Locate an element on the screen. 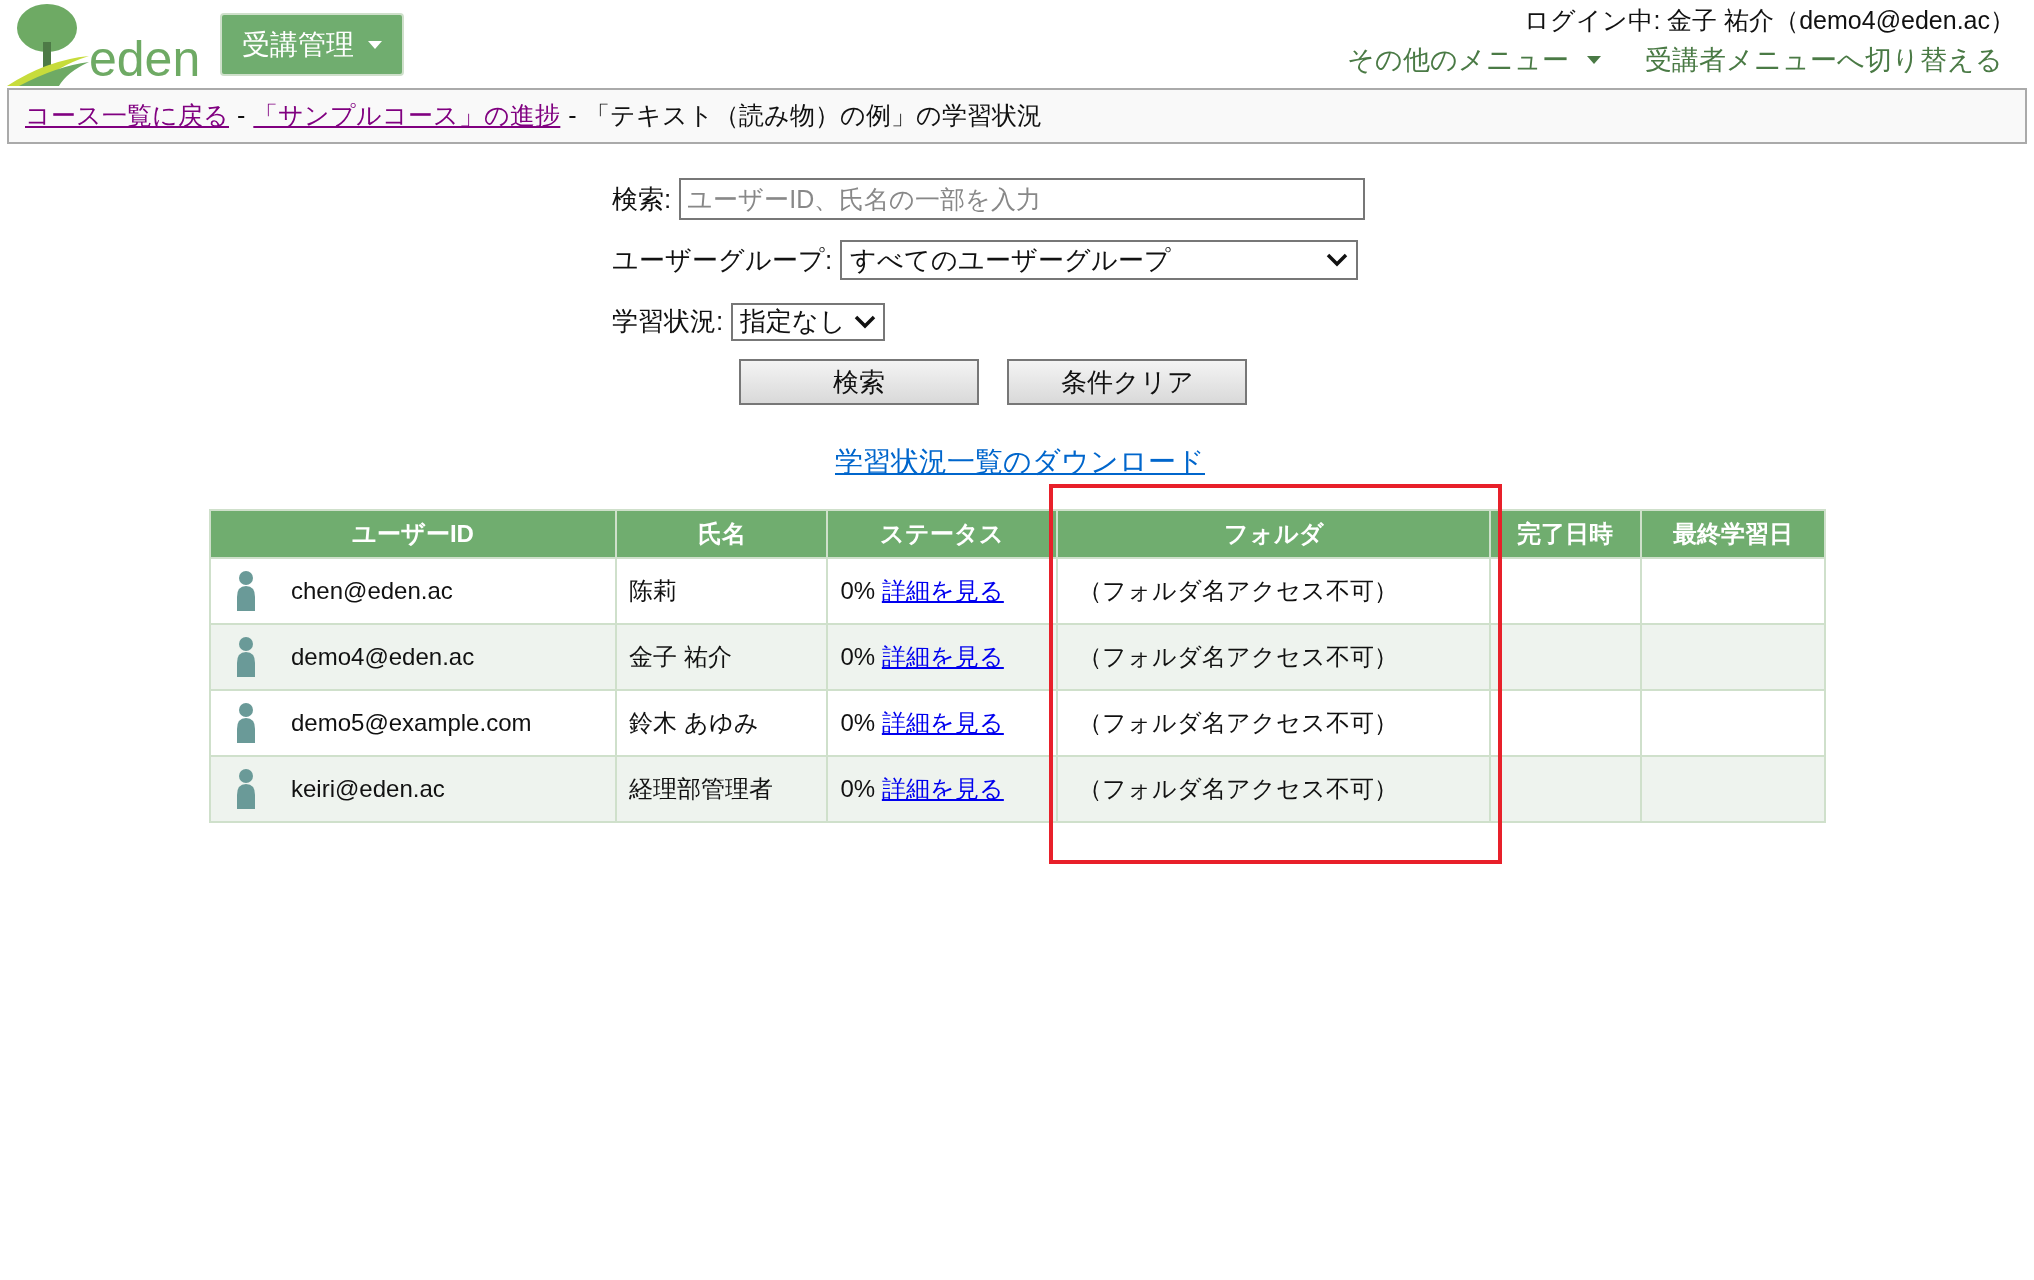 This screenshot has width=2034, height=1280. column-header: ユーザーID is located at coordinates (413, 534).